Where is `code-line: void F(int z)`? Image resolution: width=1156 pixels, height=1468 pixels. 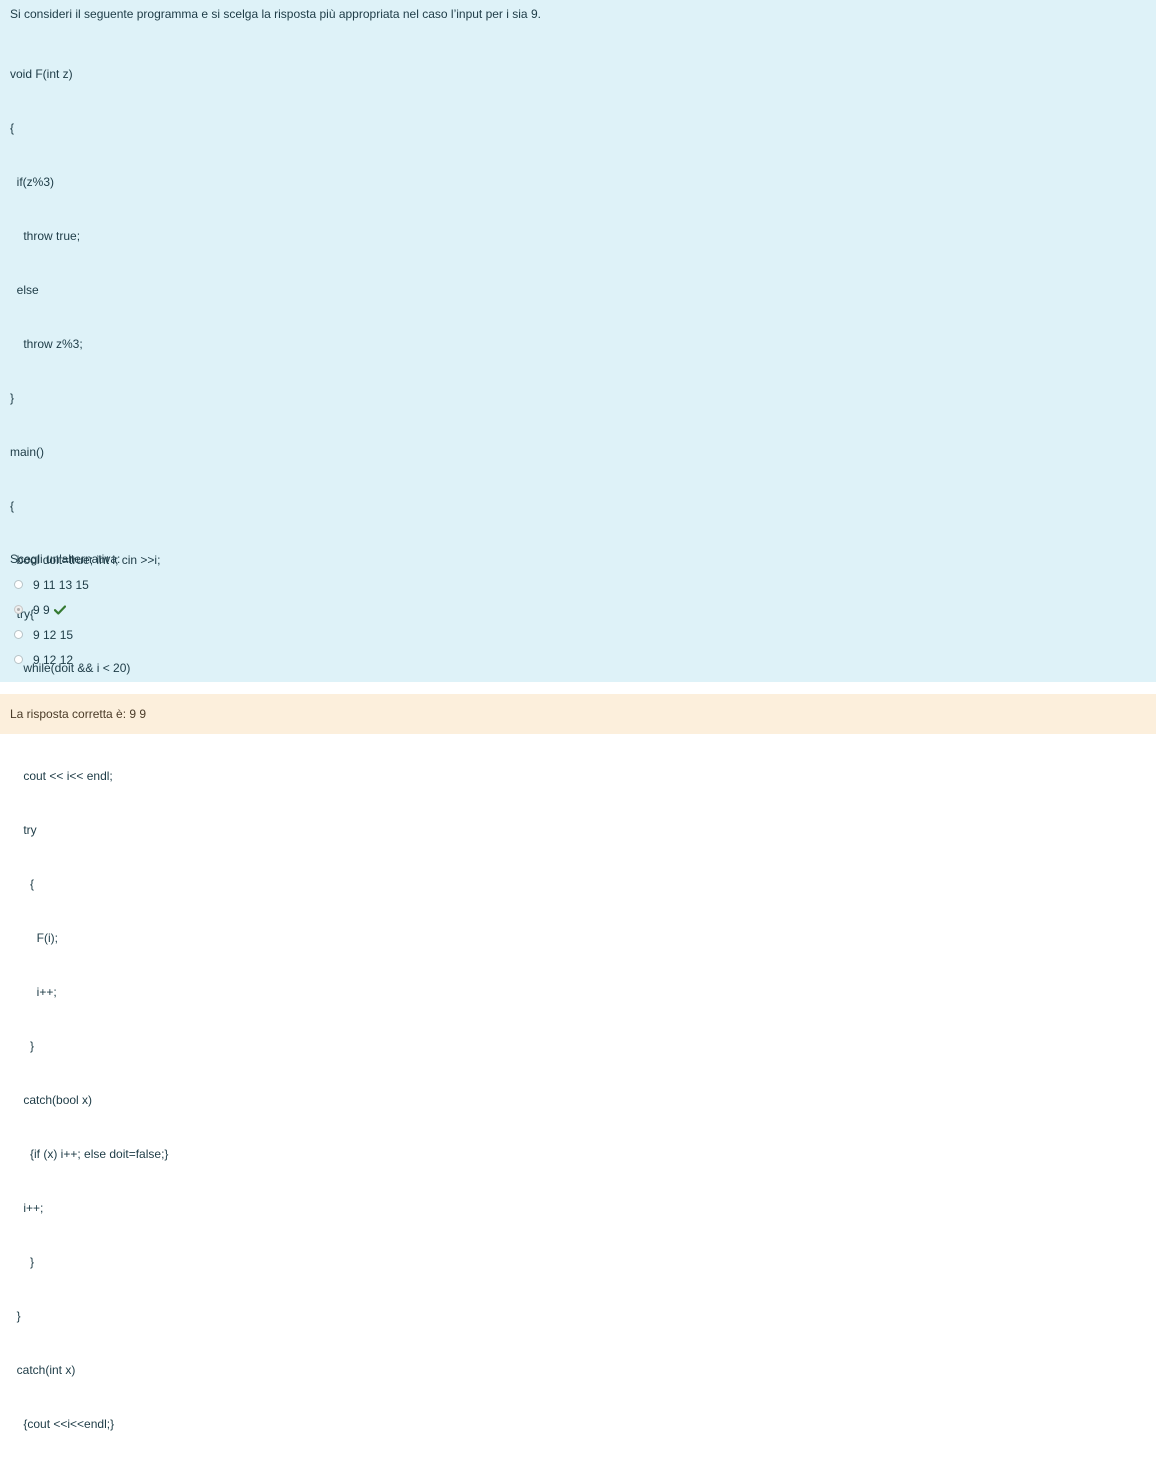
code-line: void F(int z) is located at coordinates (41, 74).